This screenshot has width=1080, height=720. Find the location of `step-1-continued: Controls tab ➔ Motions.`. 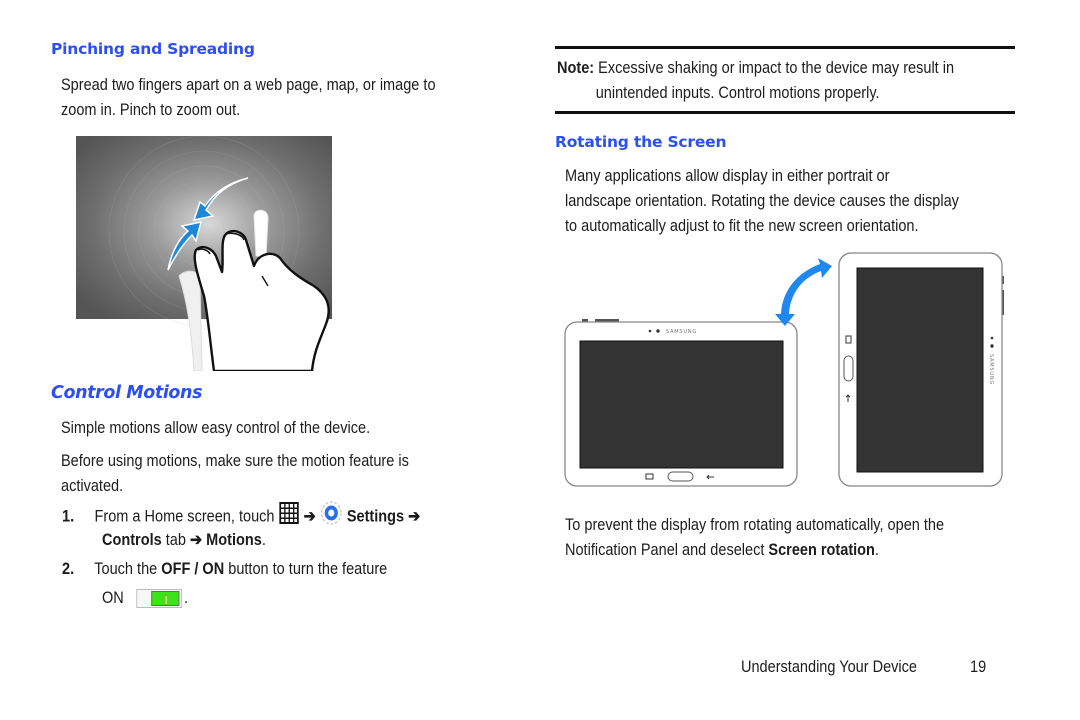

step-1-continued: Controls tab ➔ Motions. is located at coordinates (184, 540).